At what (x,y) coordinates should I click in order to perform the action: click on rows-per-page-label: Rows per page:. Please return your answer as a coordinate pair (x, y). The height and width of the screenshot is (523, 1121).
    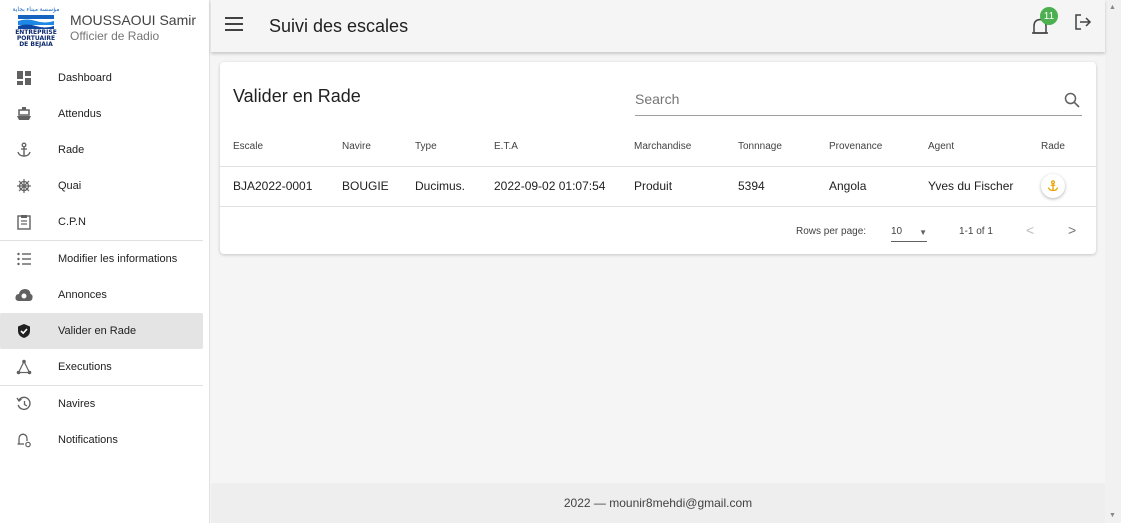
    Looking at the image, I should click on (831, 231).